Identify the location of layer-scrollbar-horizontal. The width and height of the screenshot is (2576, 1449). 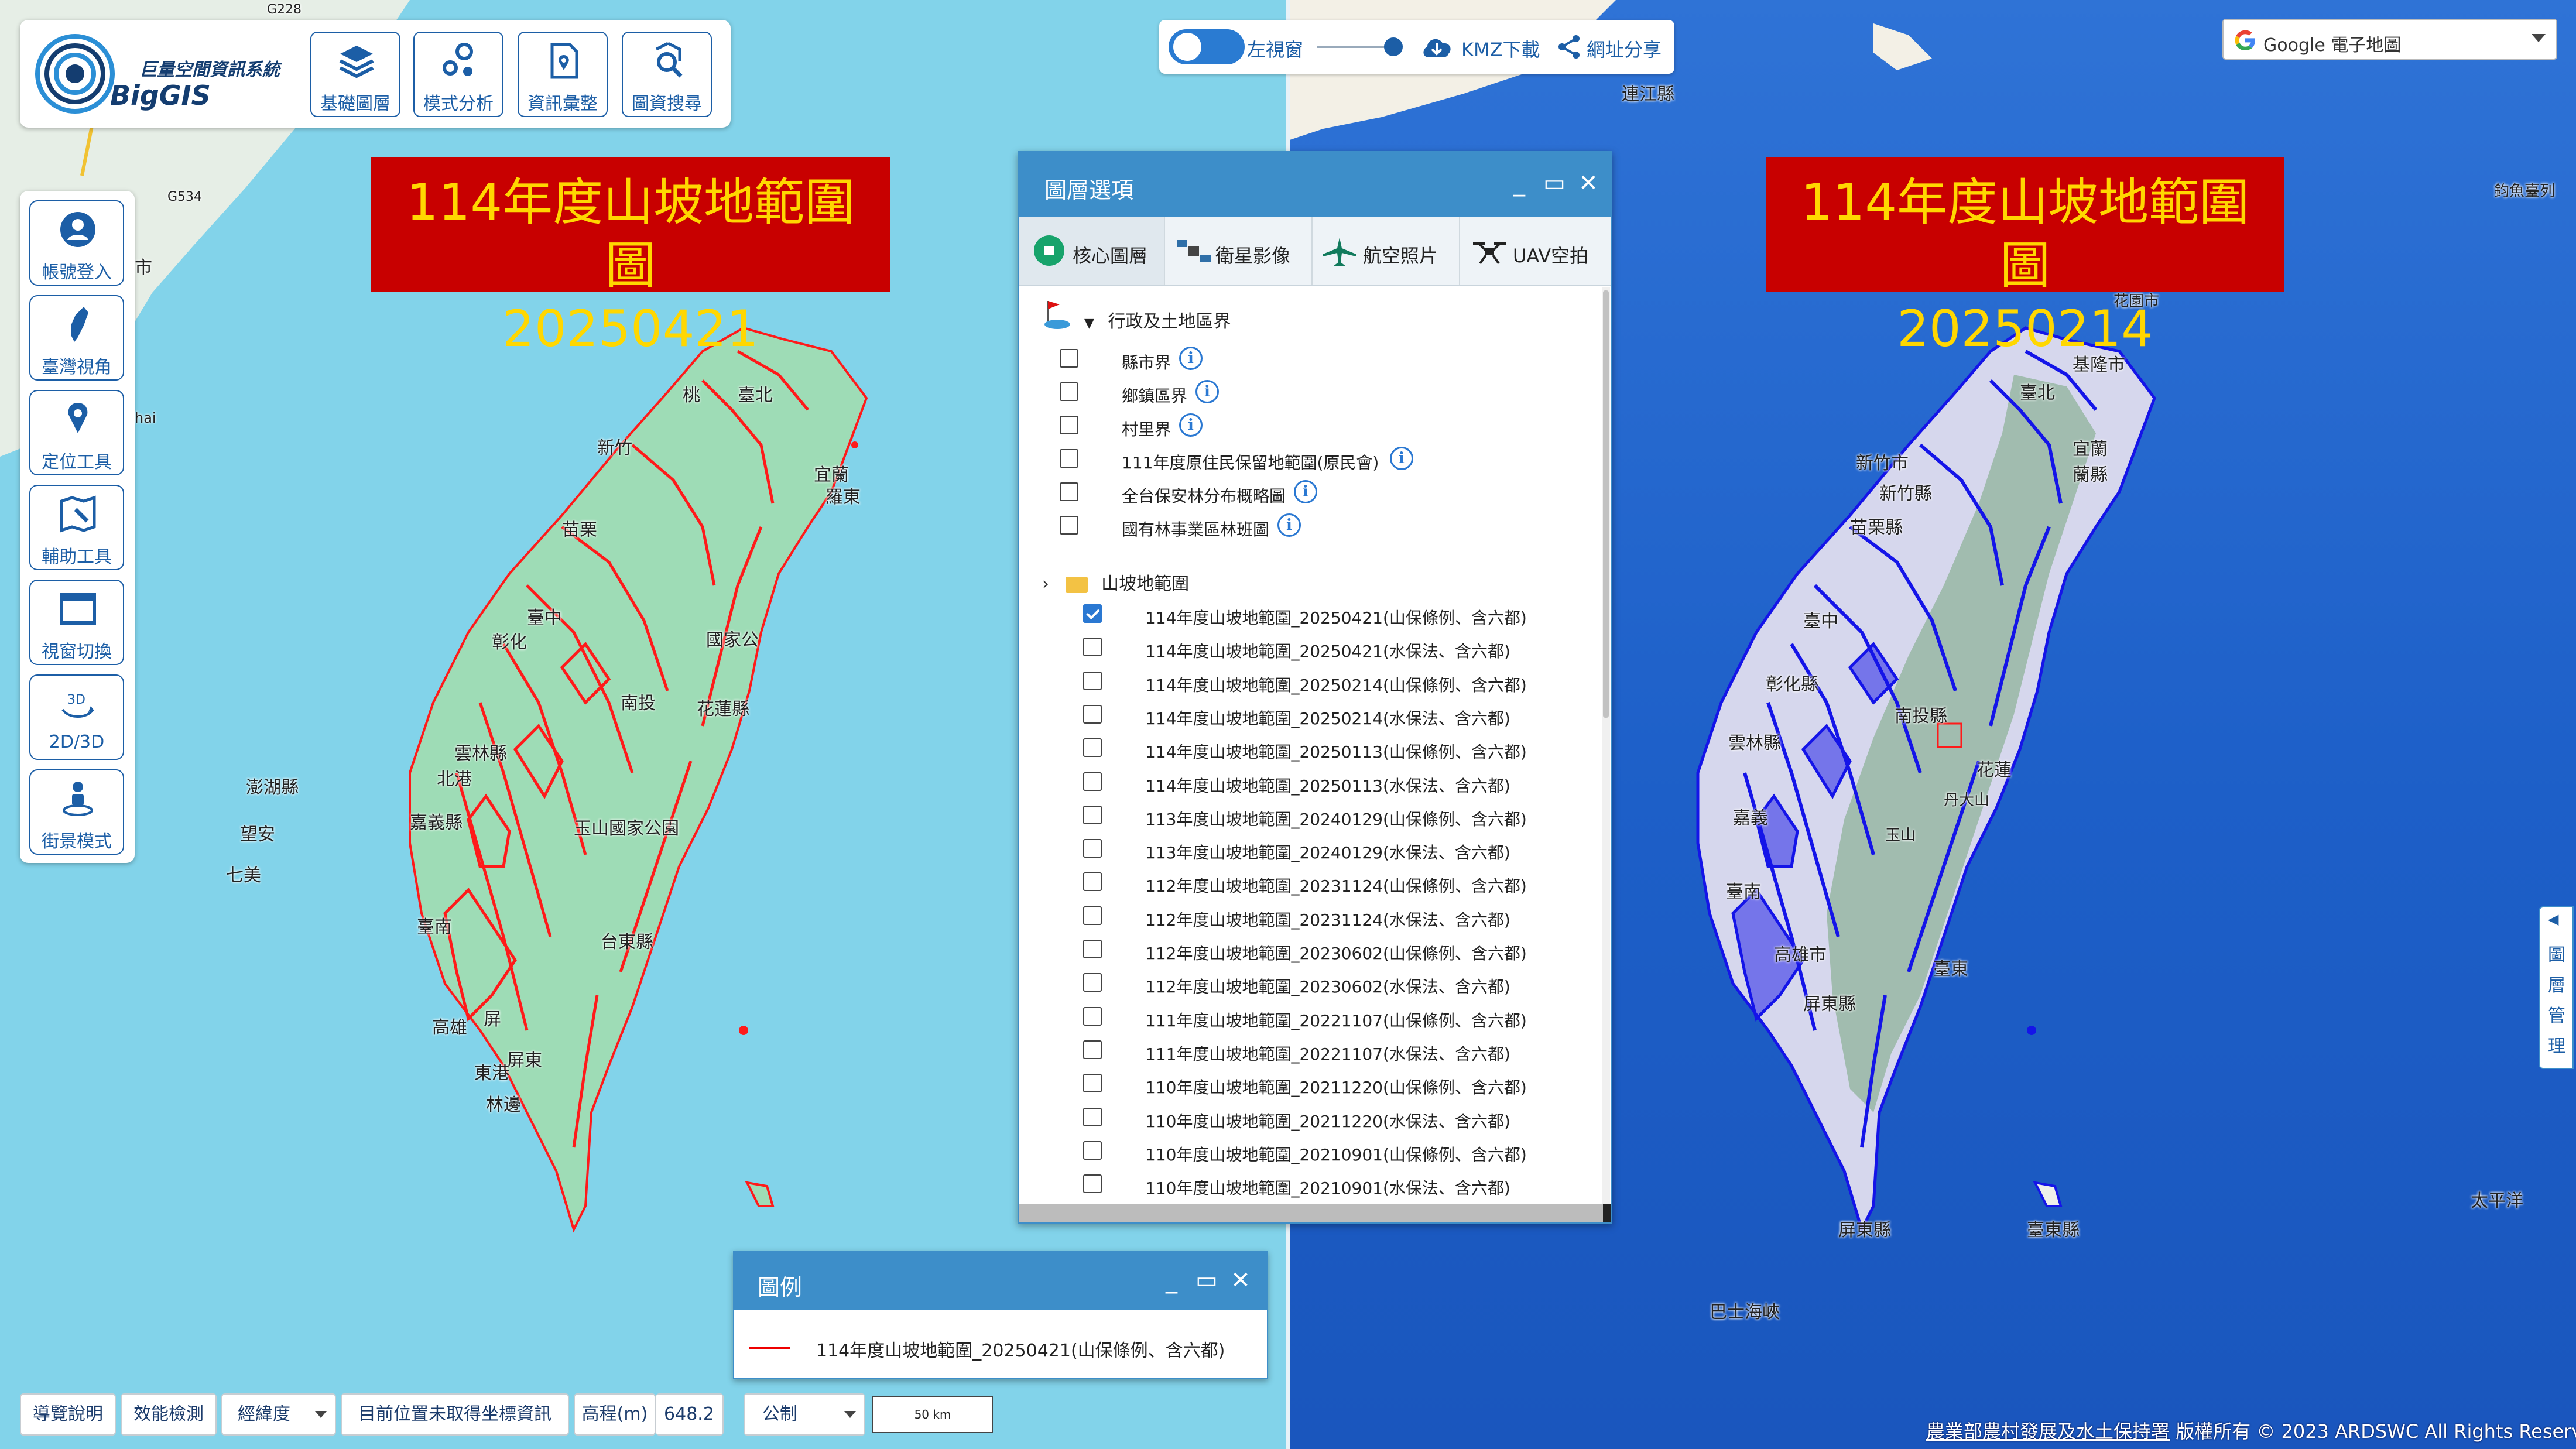
(1315, 1213).